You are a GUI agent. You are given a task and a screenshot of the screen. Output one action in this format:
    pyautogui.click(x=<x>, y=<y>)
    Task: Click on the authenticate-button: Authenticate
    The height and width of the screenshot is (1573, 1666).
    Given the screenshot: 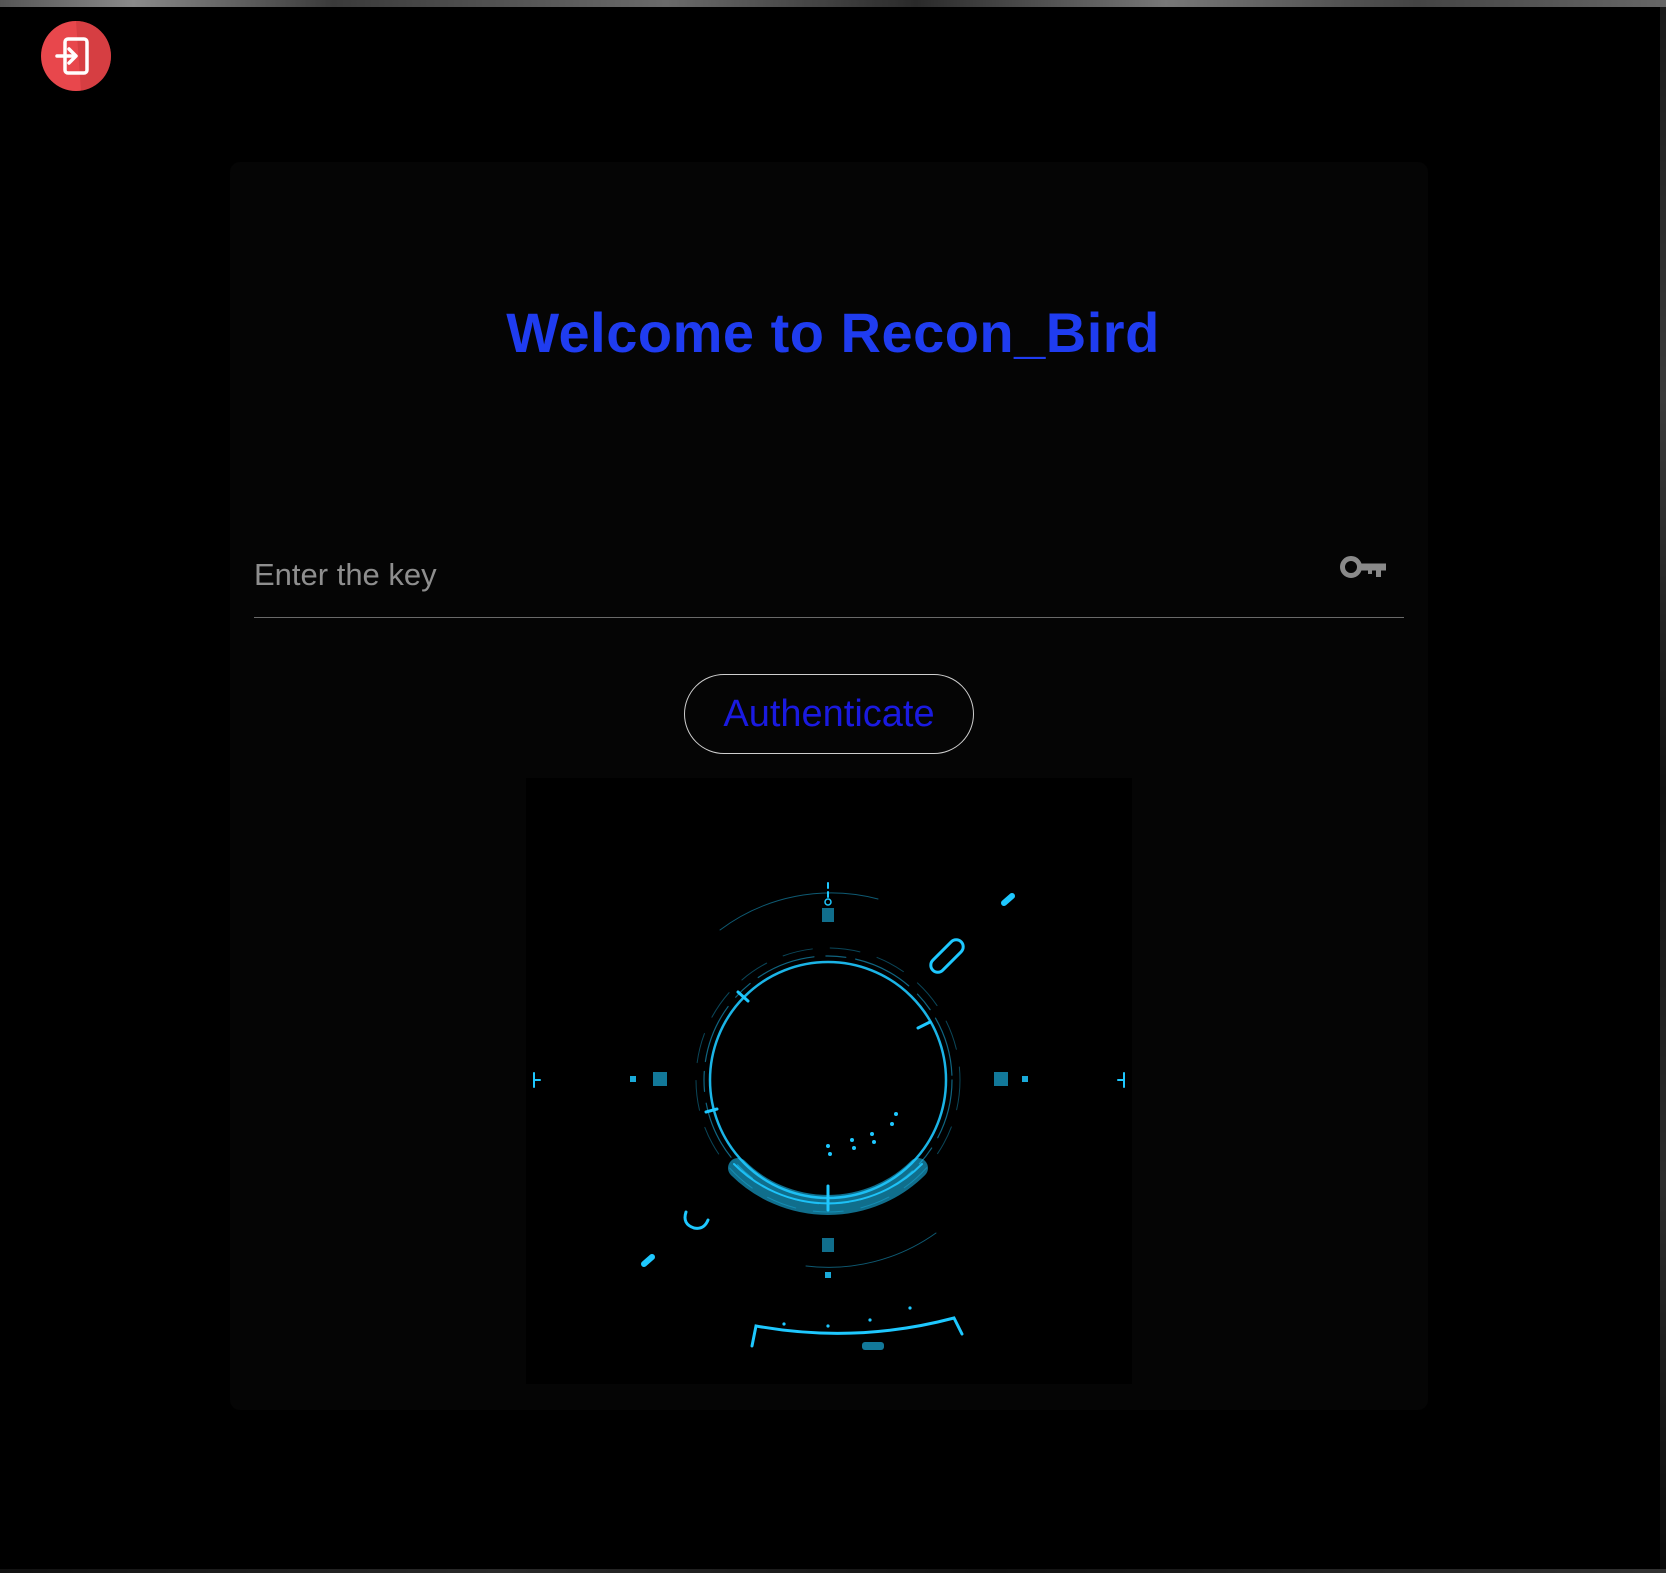 What is the action you would take?
    pyautogui.click(x=829, y=714)
    